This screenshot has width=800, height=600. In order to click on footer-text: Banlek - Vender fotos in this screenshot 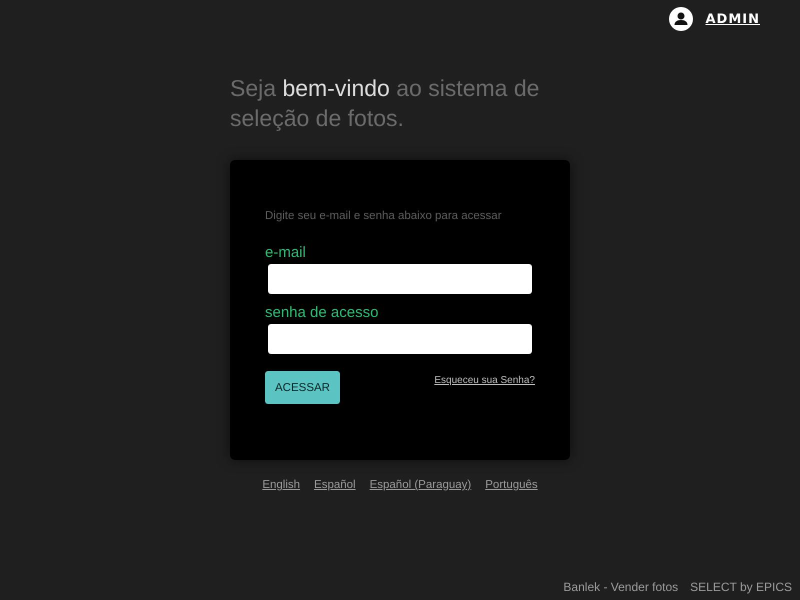, I will do `click(620, 587)`.